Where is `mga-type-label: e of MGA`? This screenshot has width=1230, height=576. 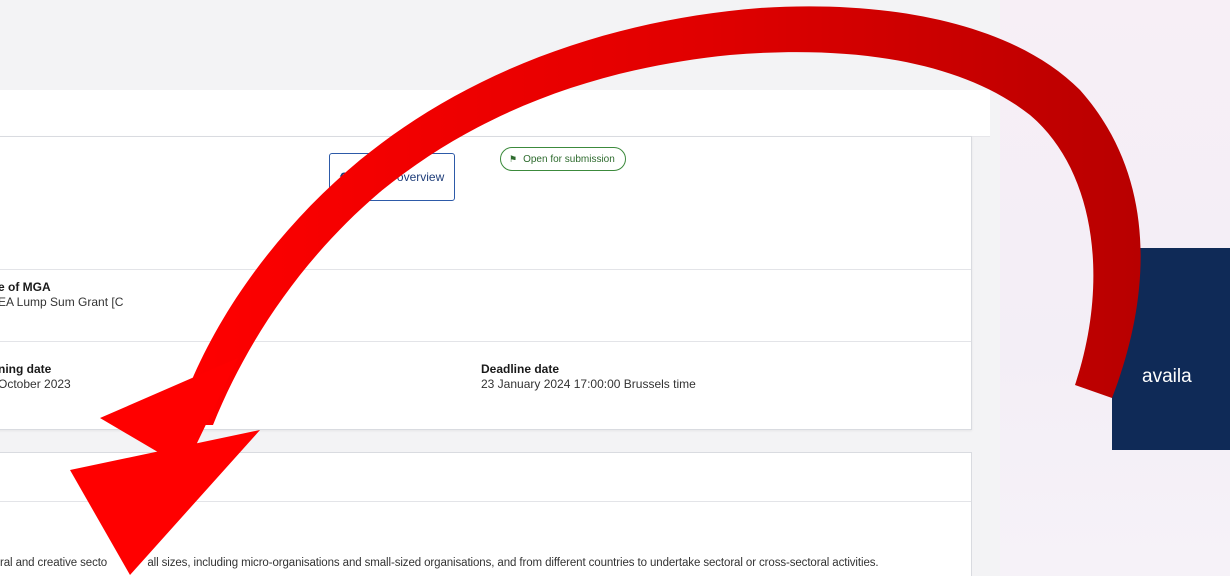
mga-type-label: e of MGA is located at coordinates (25, 287).